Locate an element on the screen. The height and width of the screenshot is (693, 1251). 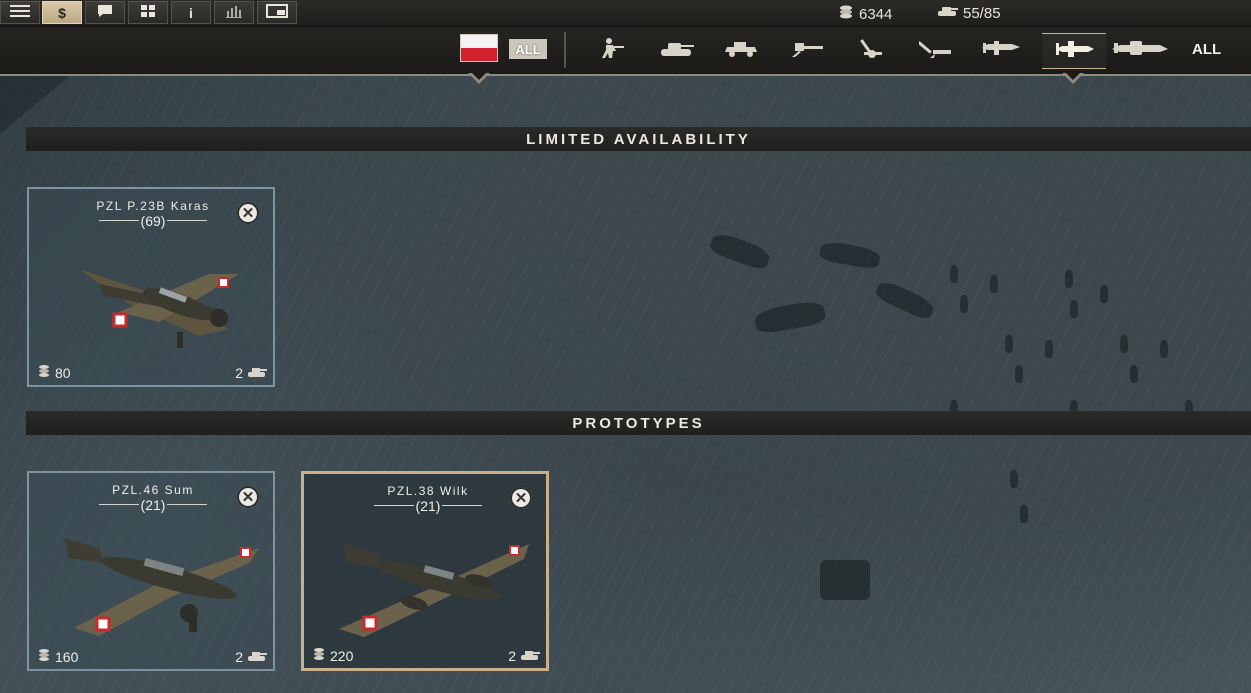
filter-all: ALL is located at coordinates (1206, 49).